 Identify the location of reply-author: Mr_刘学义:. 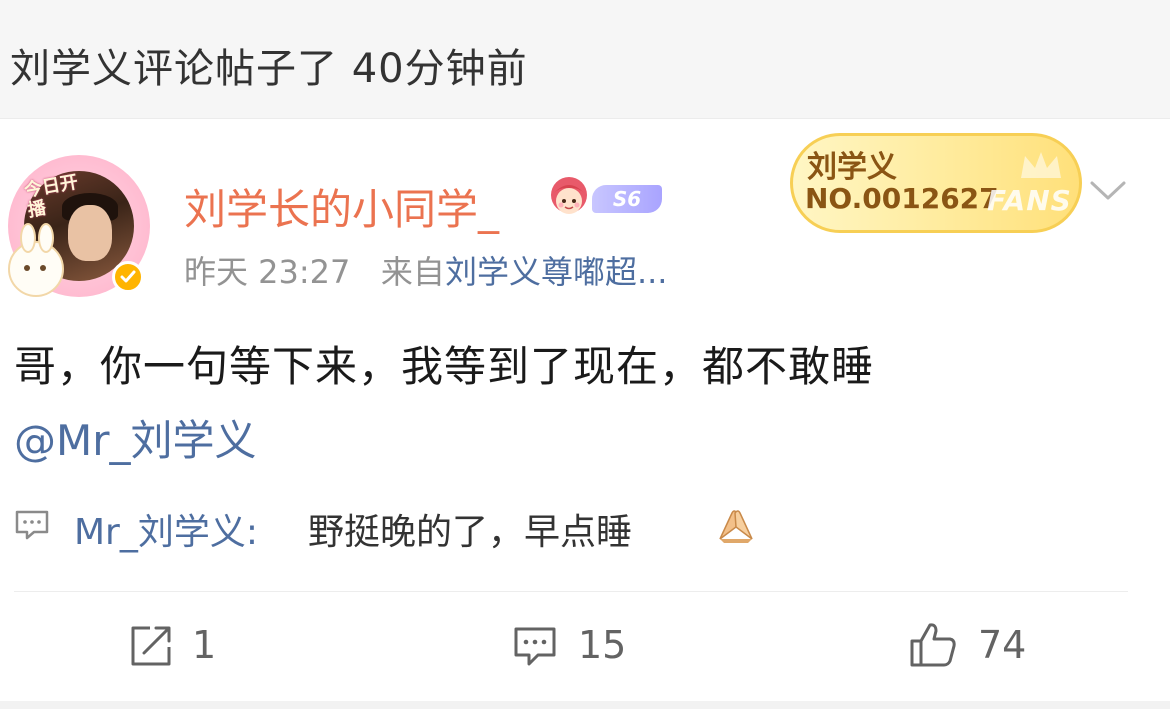
(166, 529).